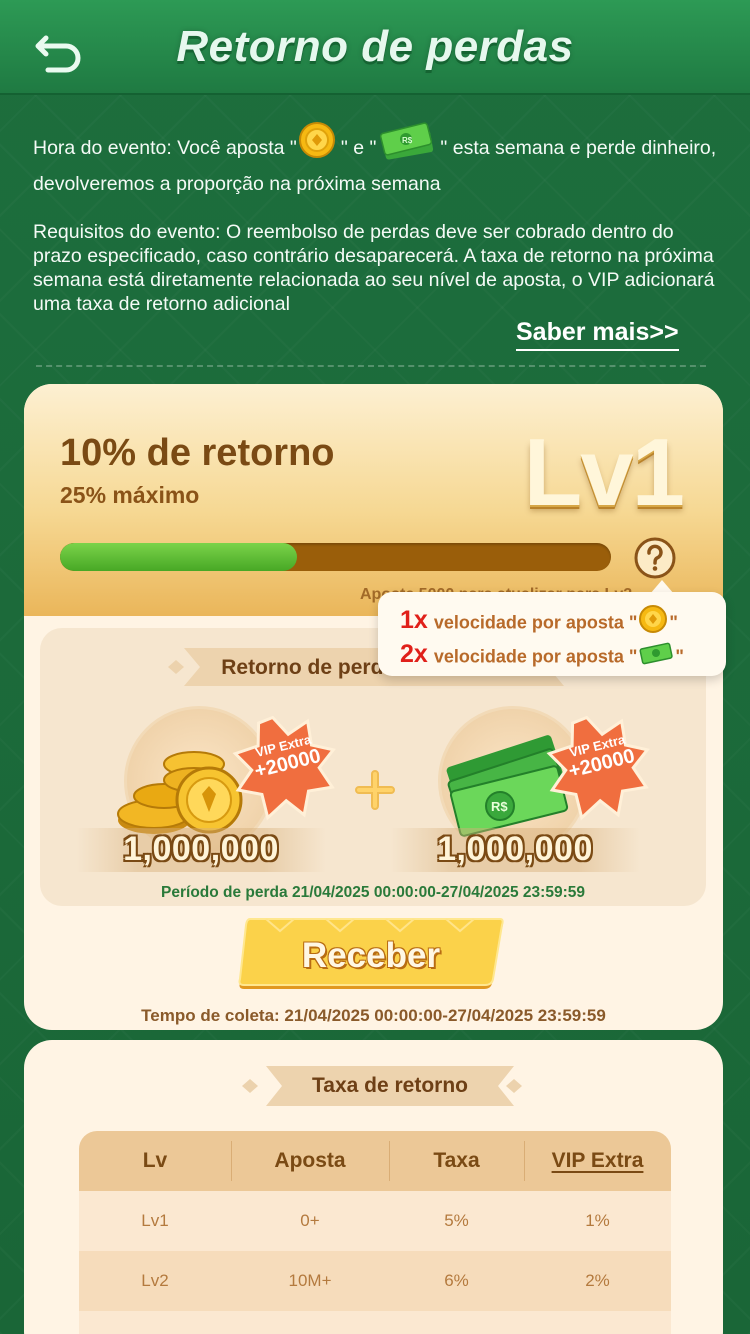  Describe the element at coordinates (375, 1322) in the screenshot. I see `table-row` at that location.